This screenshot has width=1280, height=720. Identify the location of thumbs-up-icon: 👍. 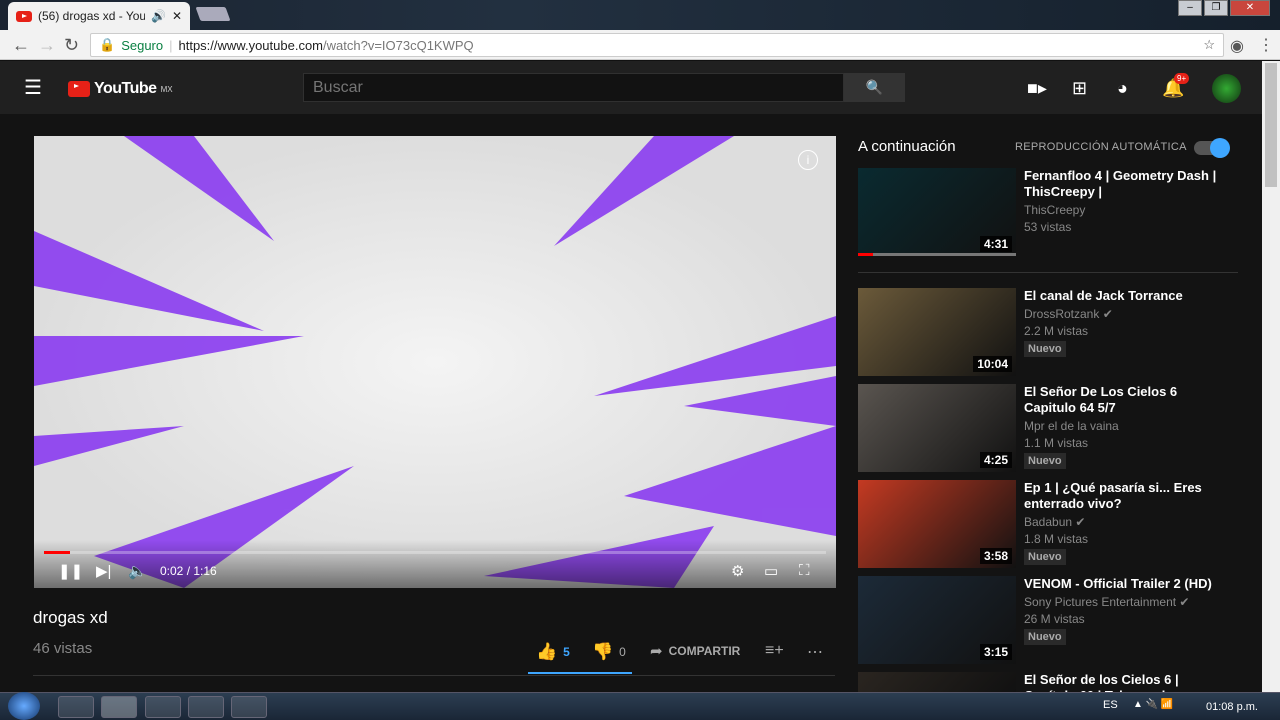
(547, 651).